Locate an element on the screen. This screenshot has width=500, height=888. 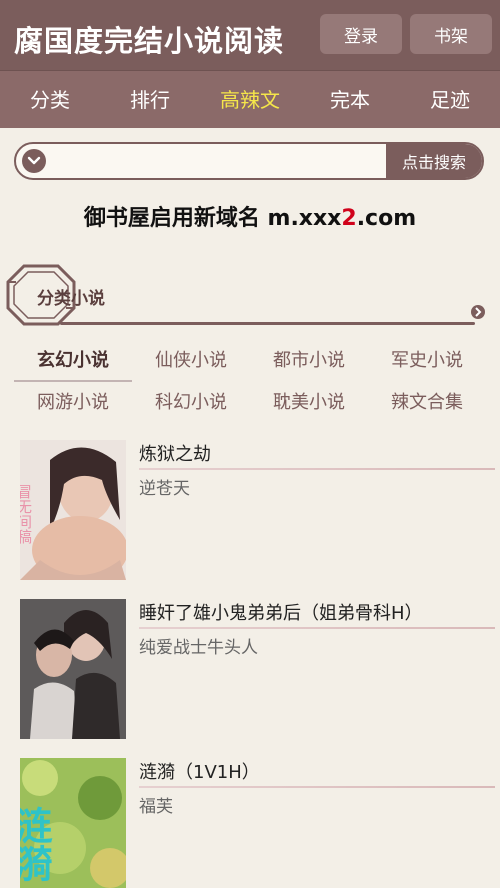
category-grid: 玄幻小说 仙侠小说 都市小说 军史小说 网游小说 科幻小说 耽美小说 辣文合集 is located at coordinates (250, 382).